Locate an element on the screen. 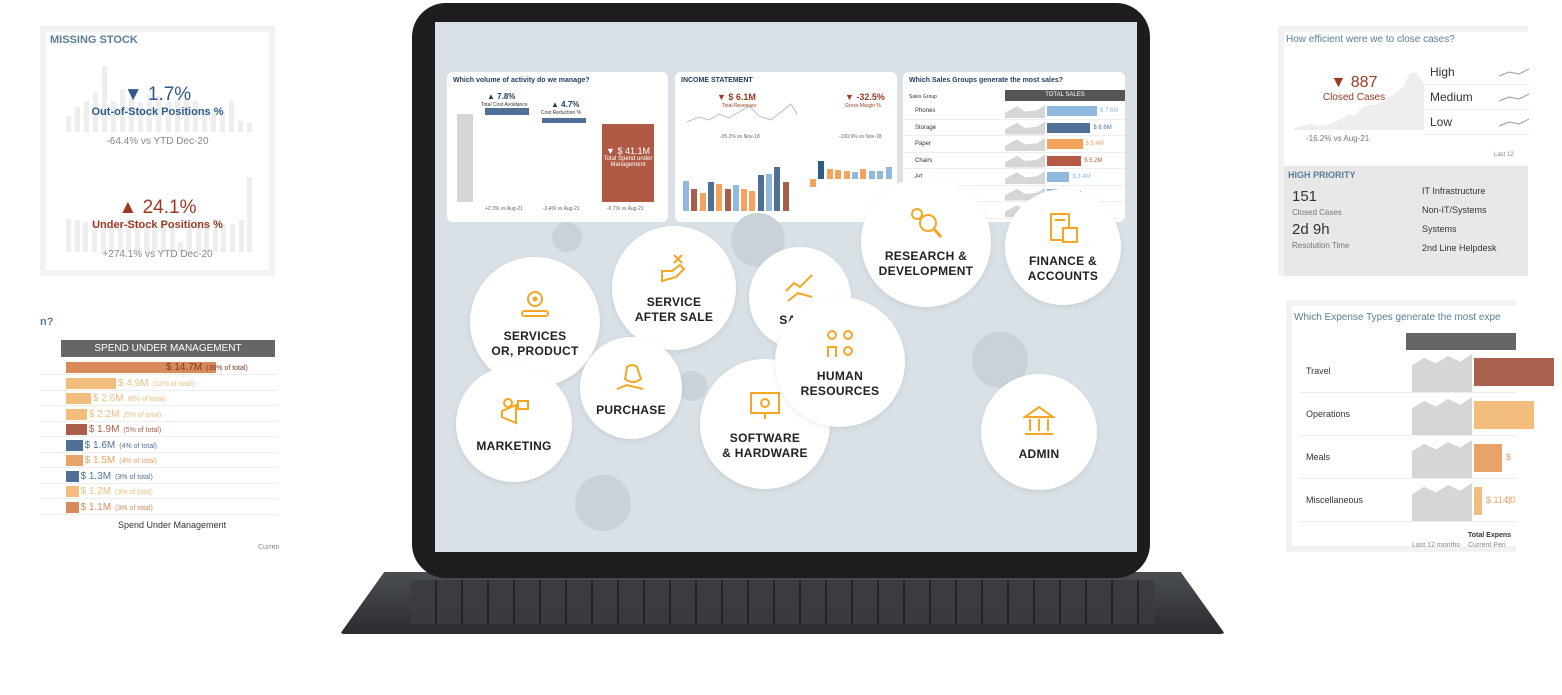 This screenshot has width=1562, height=695. closed-value: 151 is located at coordinates (1305, 196).